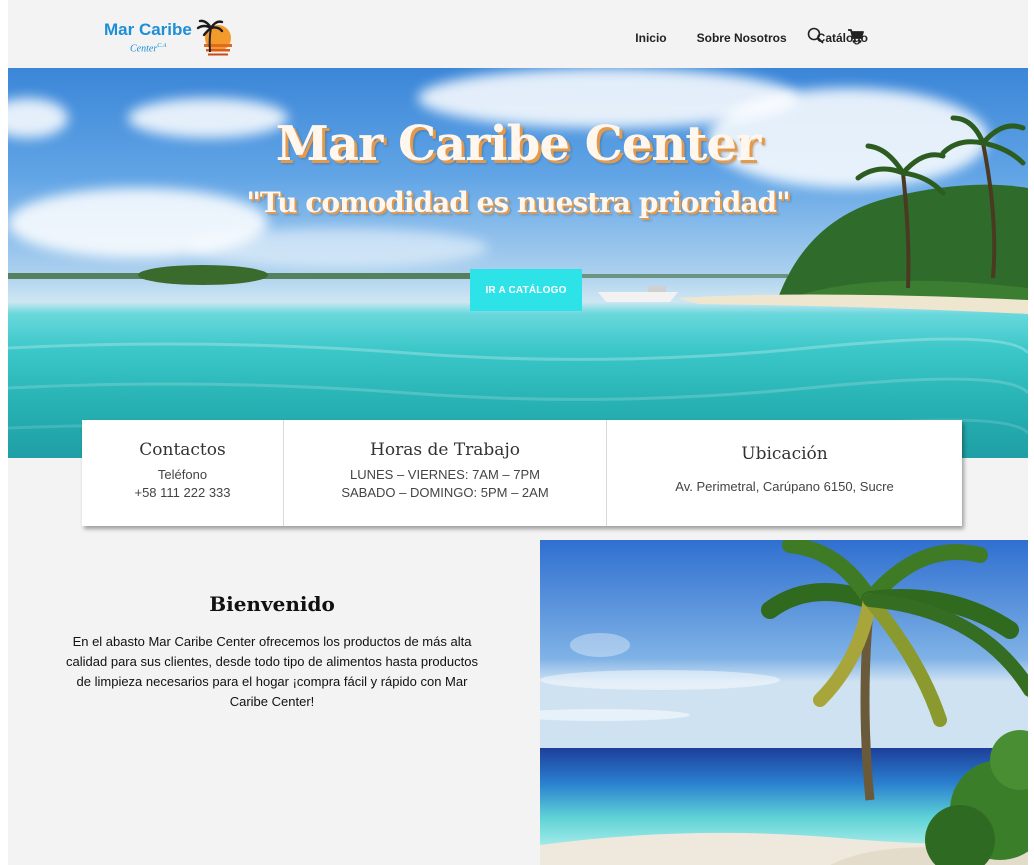 Image resolution: width=1034 pixels, height=865 pixels. I want to click on location-title: Ubicación, so click(784, 454).